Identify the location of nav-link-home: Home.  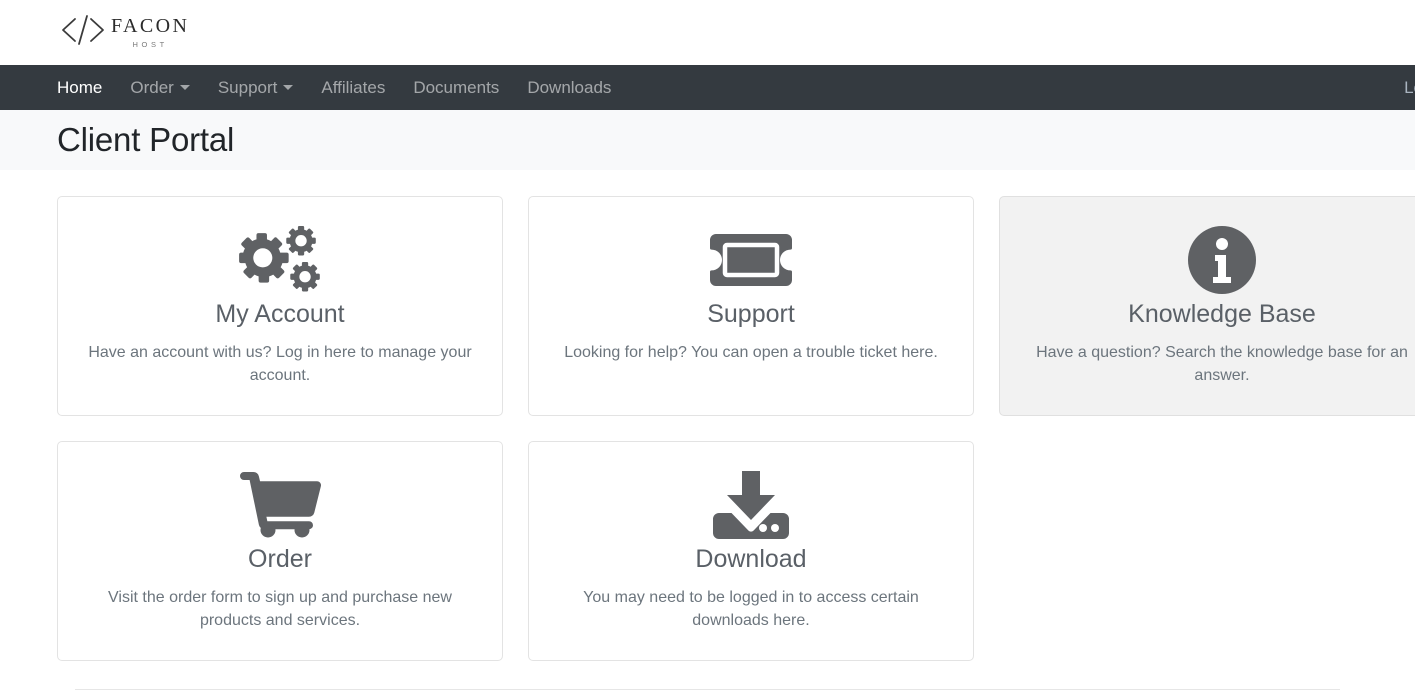
(79, 88).